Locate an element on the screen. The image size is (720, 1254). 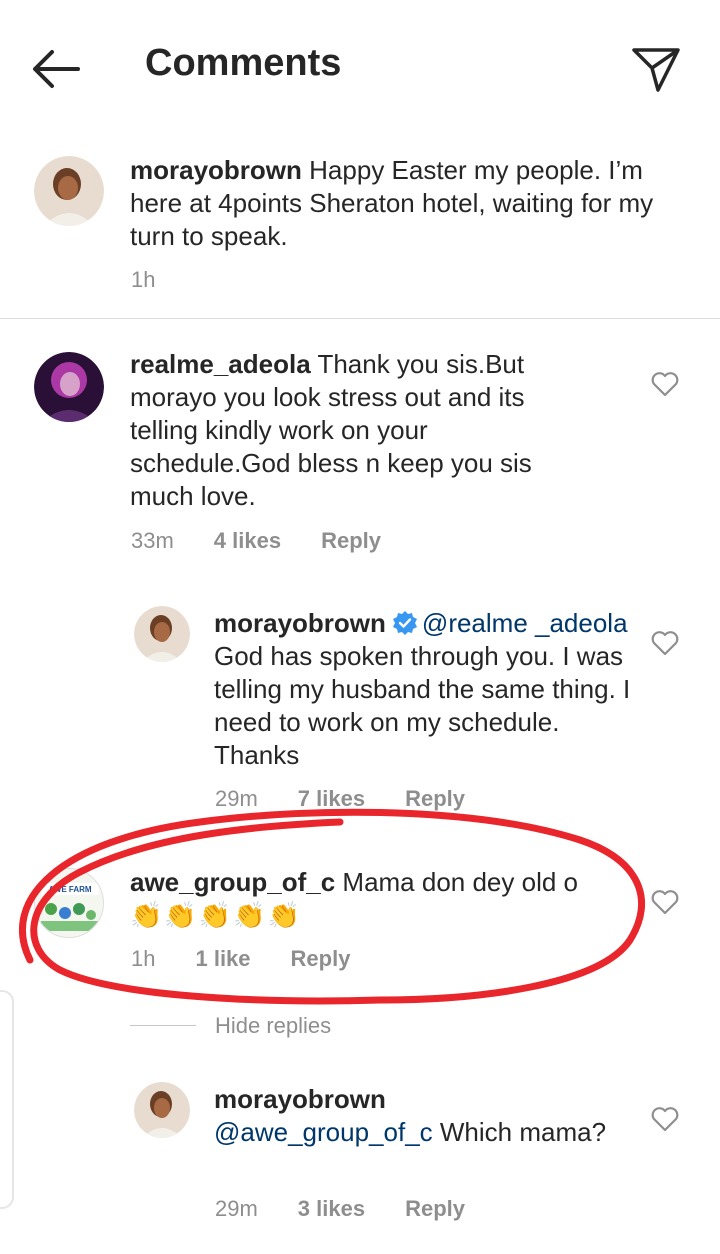
avatar-realme-adeola is located at coordinates (69, 387).